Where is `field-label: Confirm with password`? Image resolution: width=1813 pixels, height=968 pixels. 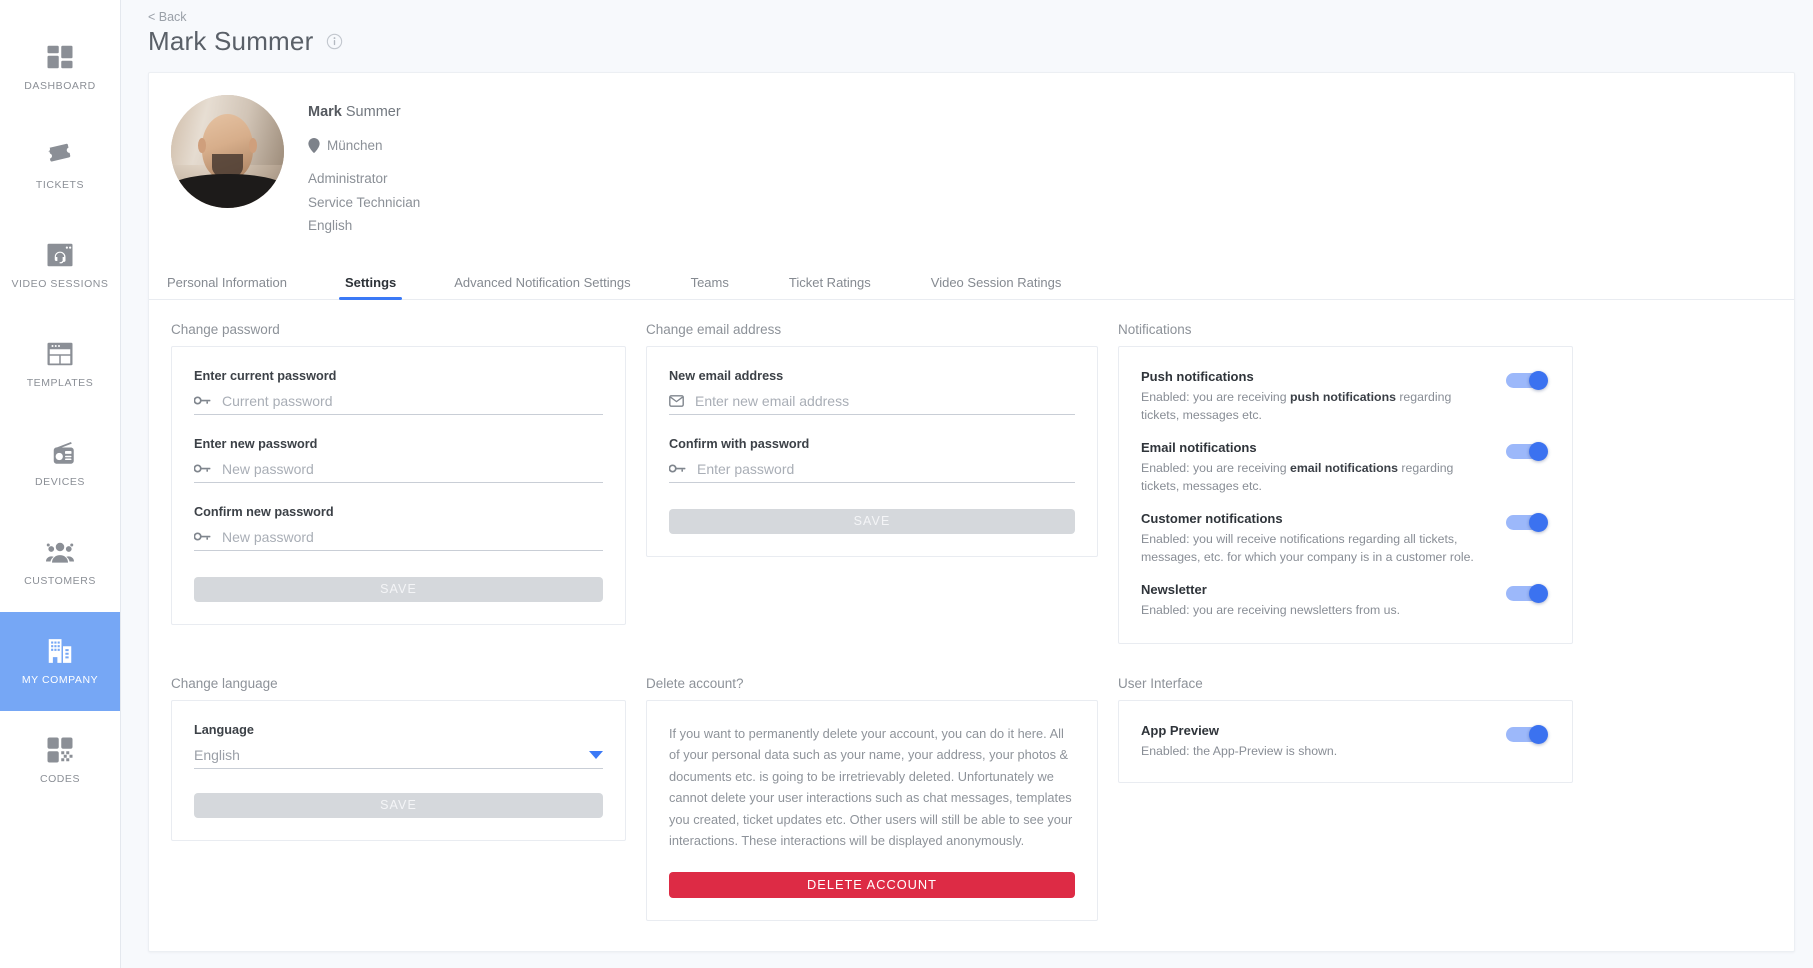 field-label: Confirm with password is located at coordinates (739, 443).